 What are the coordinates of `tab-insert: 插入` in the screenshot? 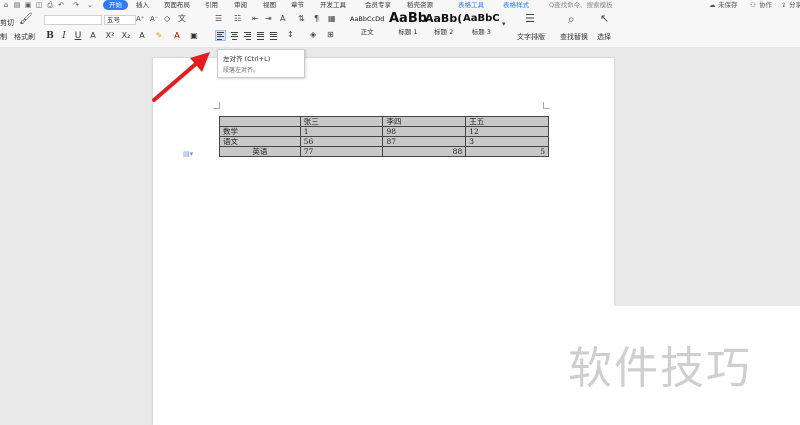 It's located at (142, 5).